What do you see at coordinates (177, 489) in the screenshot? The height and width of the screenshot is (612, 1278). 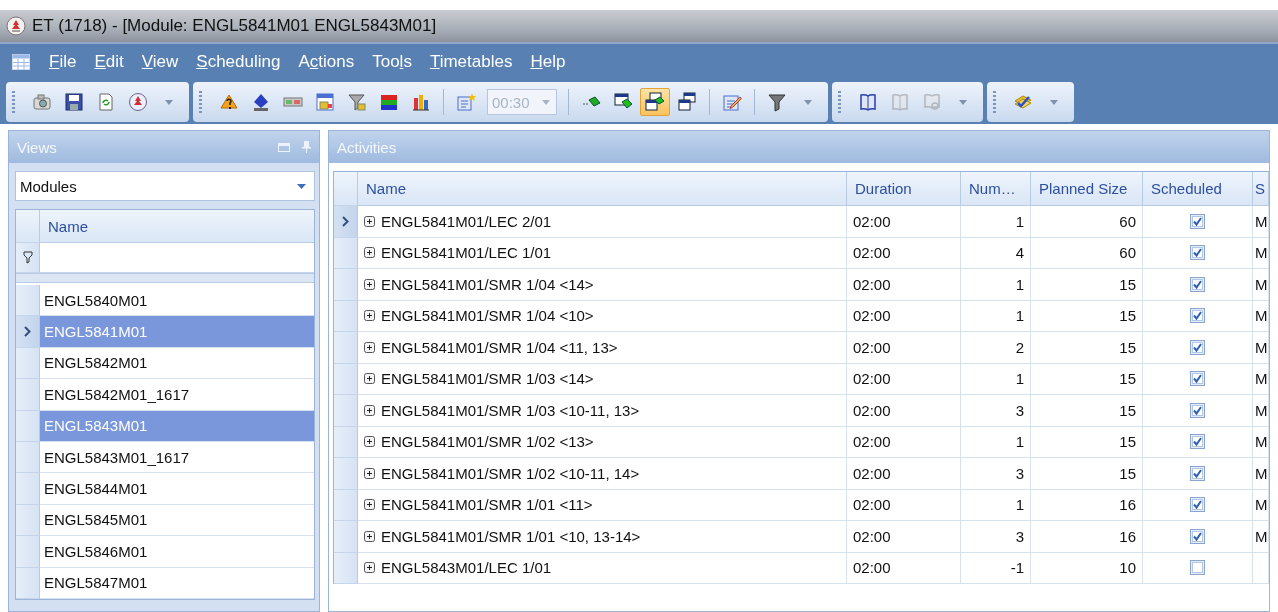 I see `module-row: ENGL5844M01` at bounding box center [177, 489].